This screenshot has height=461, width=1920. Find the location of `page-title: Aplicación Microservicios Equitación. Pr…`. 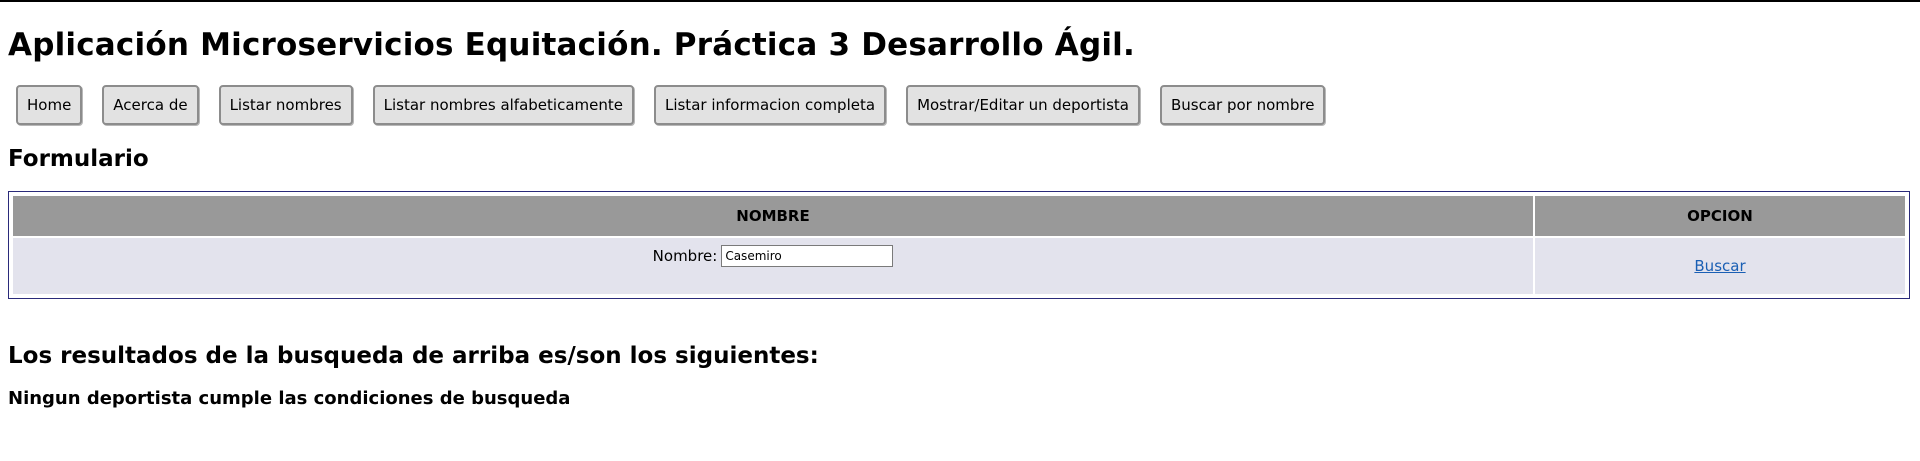

page-title: Aplicación Microservicios Equitación. Pr… is located at coordinates (571, 45).